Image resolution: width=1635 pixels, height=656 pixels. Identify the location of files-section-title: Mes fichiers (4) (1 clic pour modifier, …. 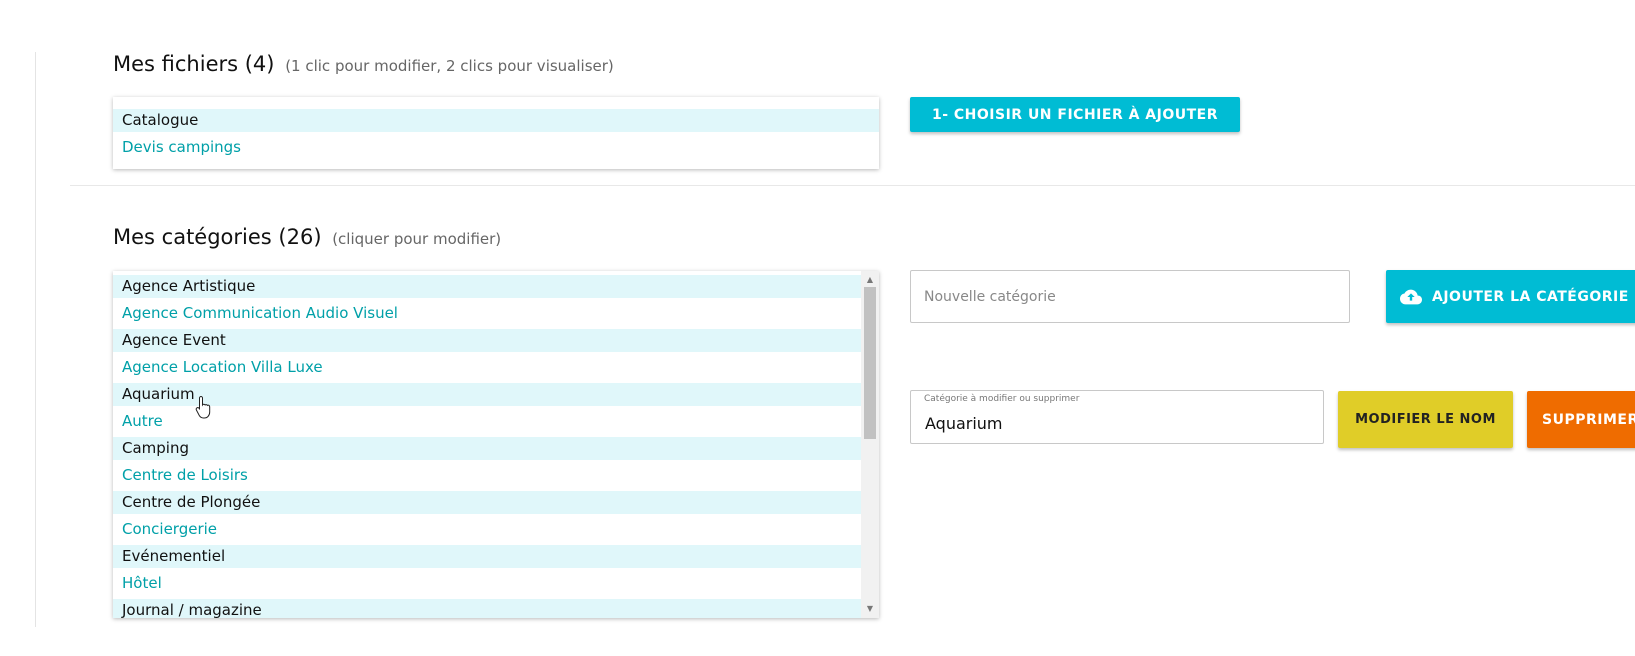
(363, 64).